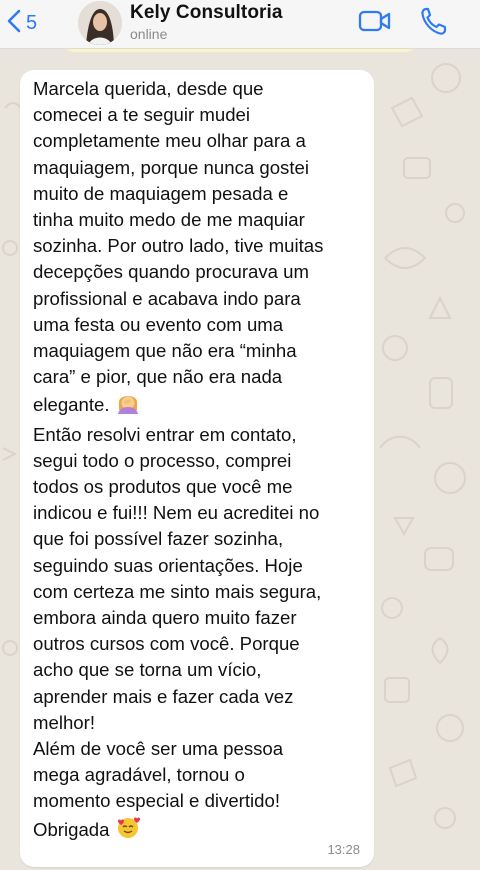 This screenshot has height=870, width=480. I want to click on unread-count: 5, so click(32, 22).